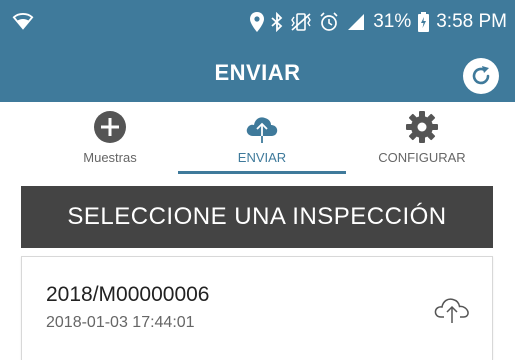 This screenshot has width=515, height=360. I want to click on status-icons: 31% 3:58 PM, so click(378, 22).